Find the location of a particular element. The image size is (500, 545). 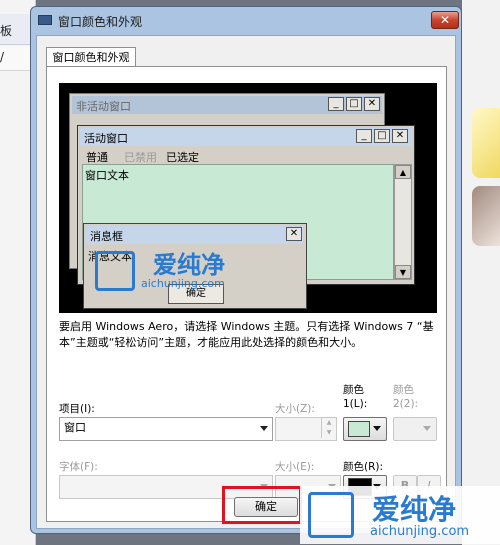

scroll-up-icon: ▲ is located at coordinates (403, 172).